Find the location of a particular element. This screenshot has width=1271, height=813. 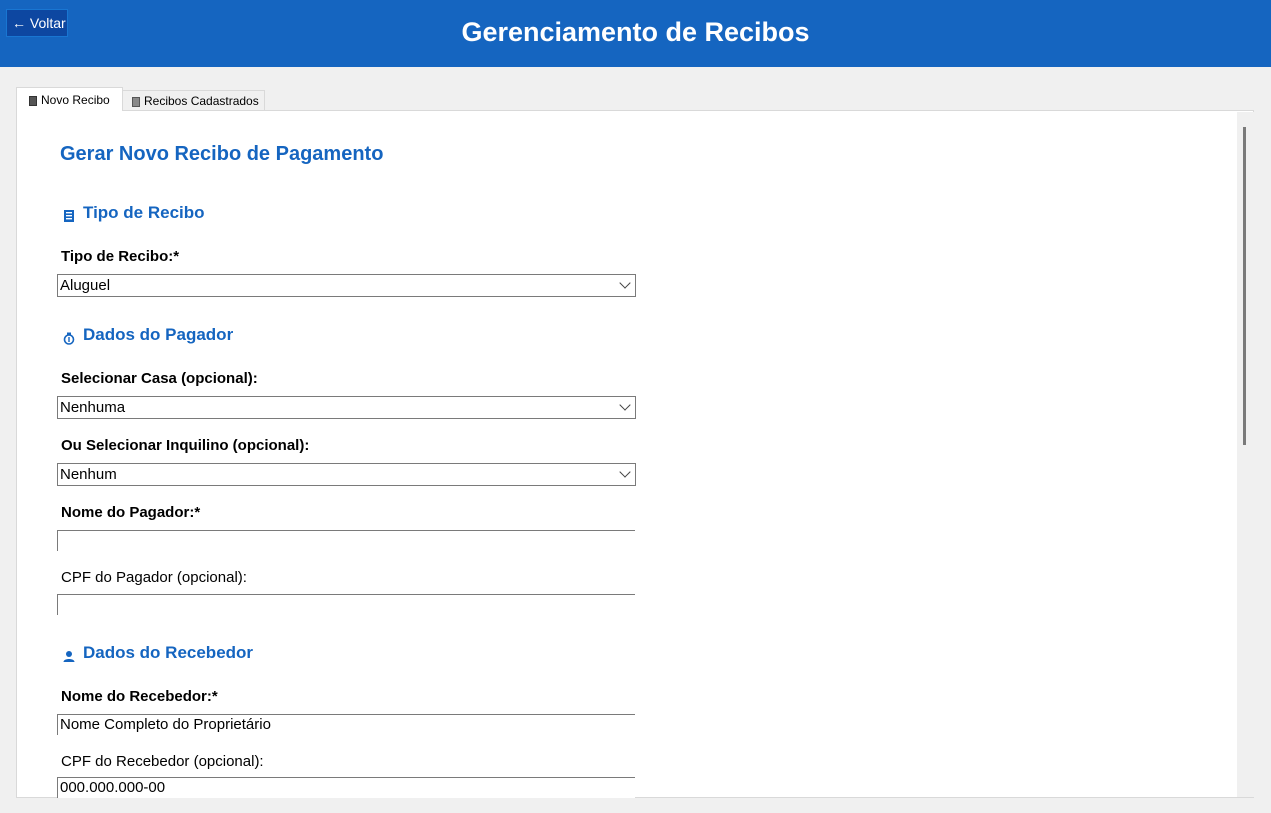

page-header-title: Gerenciamento de Recibos is located at coordinates (635, 32).